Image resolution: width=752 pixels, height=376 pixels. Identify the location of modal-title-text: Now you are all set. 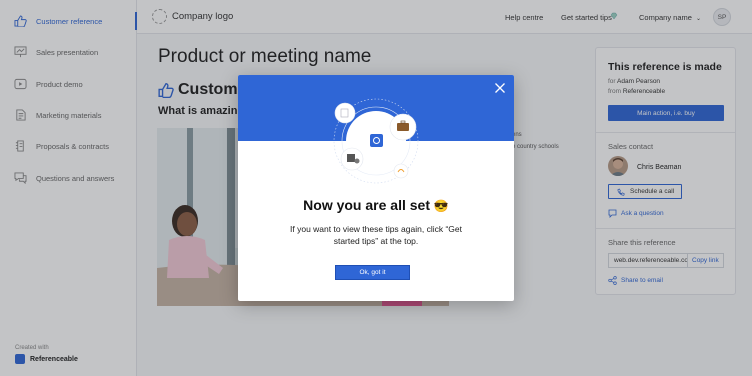
(366, 205).